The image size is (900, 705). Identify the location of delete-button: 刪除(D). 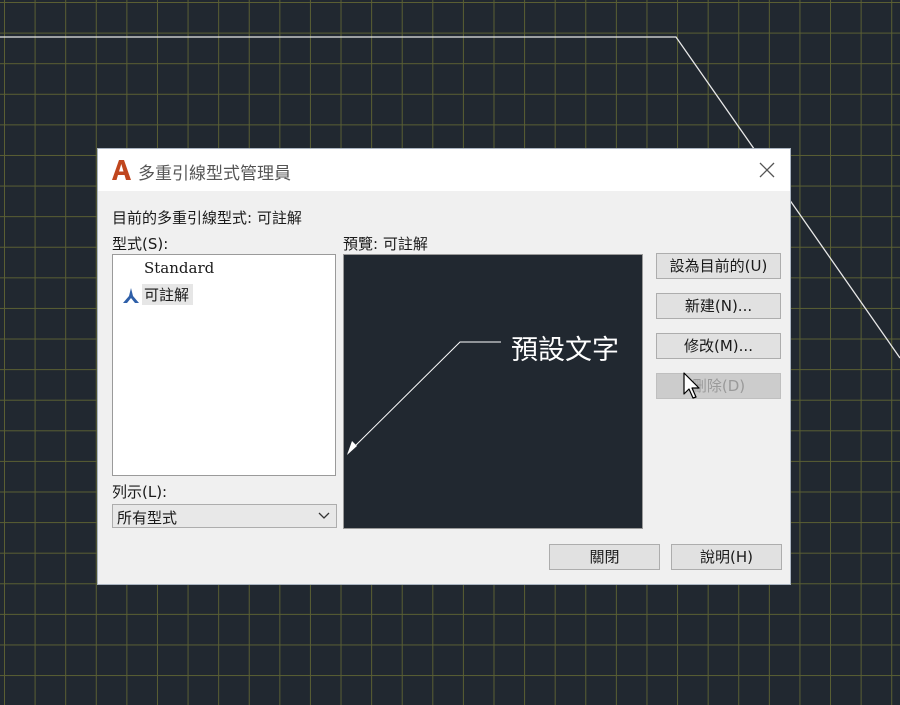
(718, 386).